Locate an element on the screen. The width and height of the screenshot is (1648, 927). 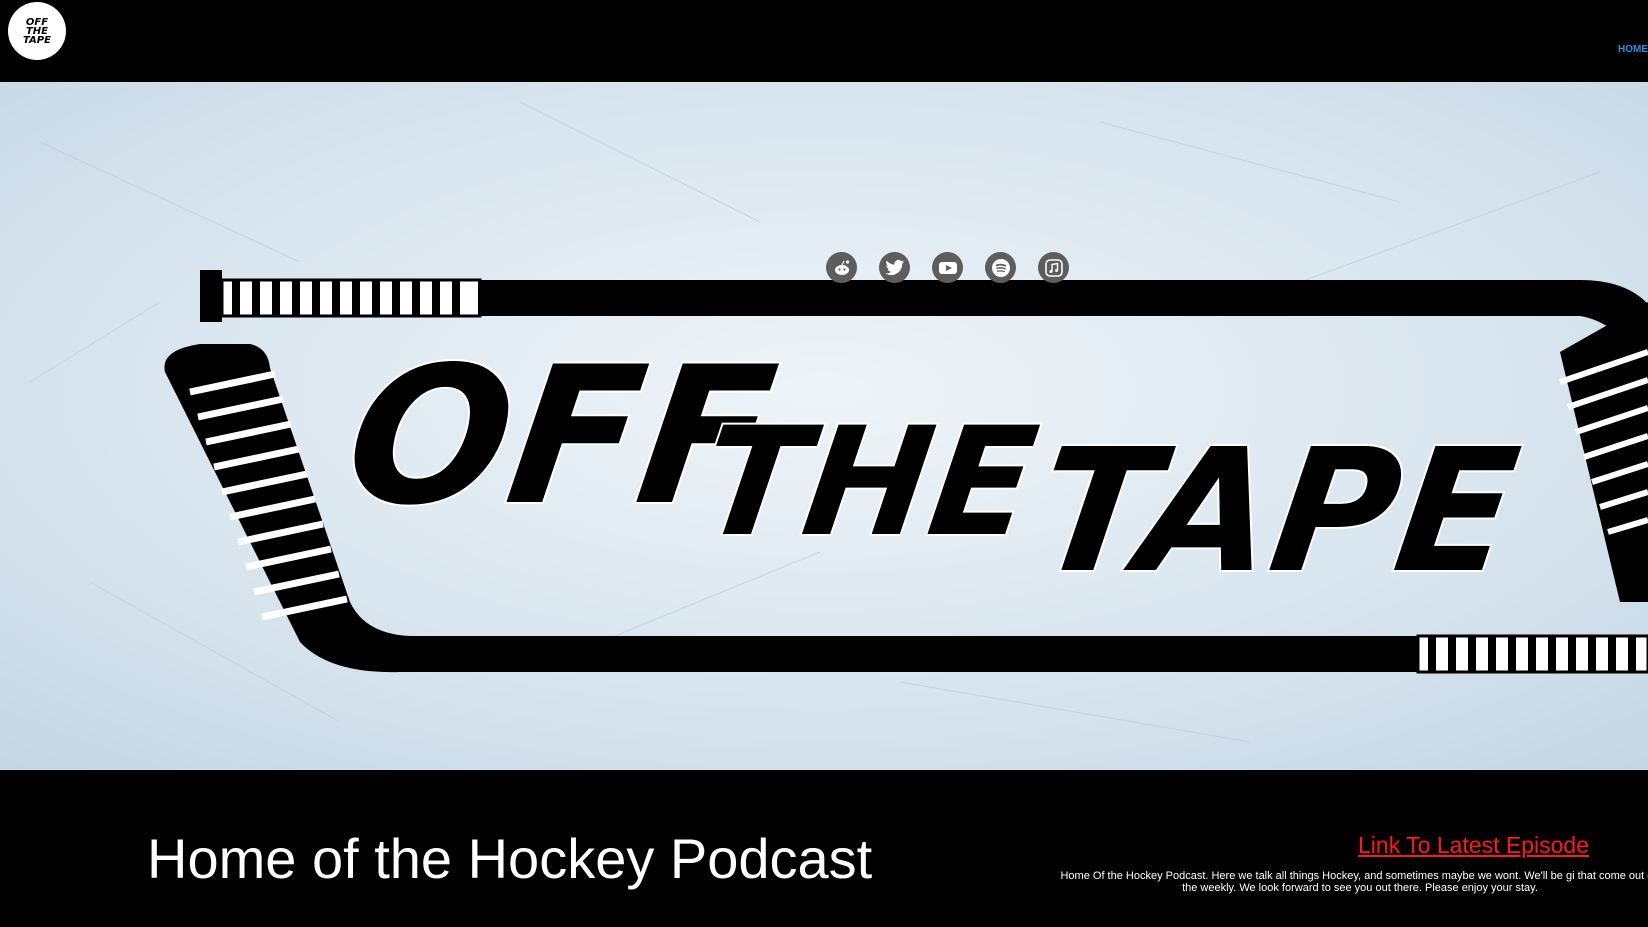
apple-podcasts-link is located at coordinates (1053, 267).